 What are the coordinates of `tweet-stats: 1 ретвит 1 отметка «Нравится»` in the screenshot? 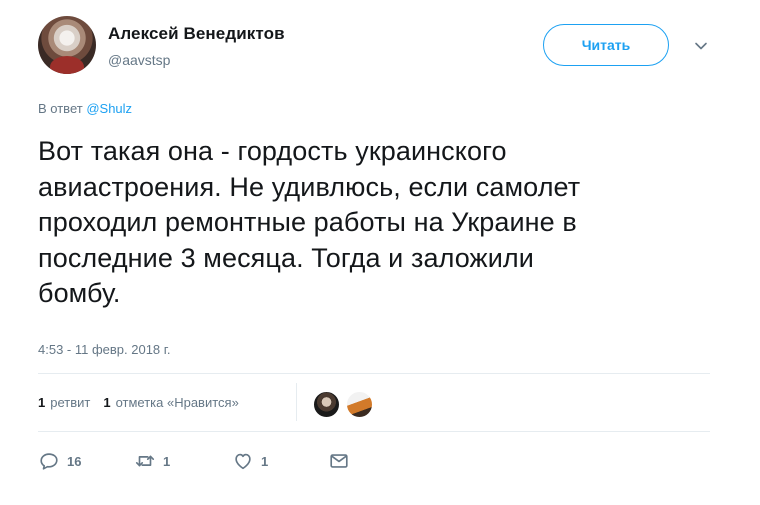 It's located at (145, 402).